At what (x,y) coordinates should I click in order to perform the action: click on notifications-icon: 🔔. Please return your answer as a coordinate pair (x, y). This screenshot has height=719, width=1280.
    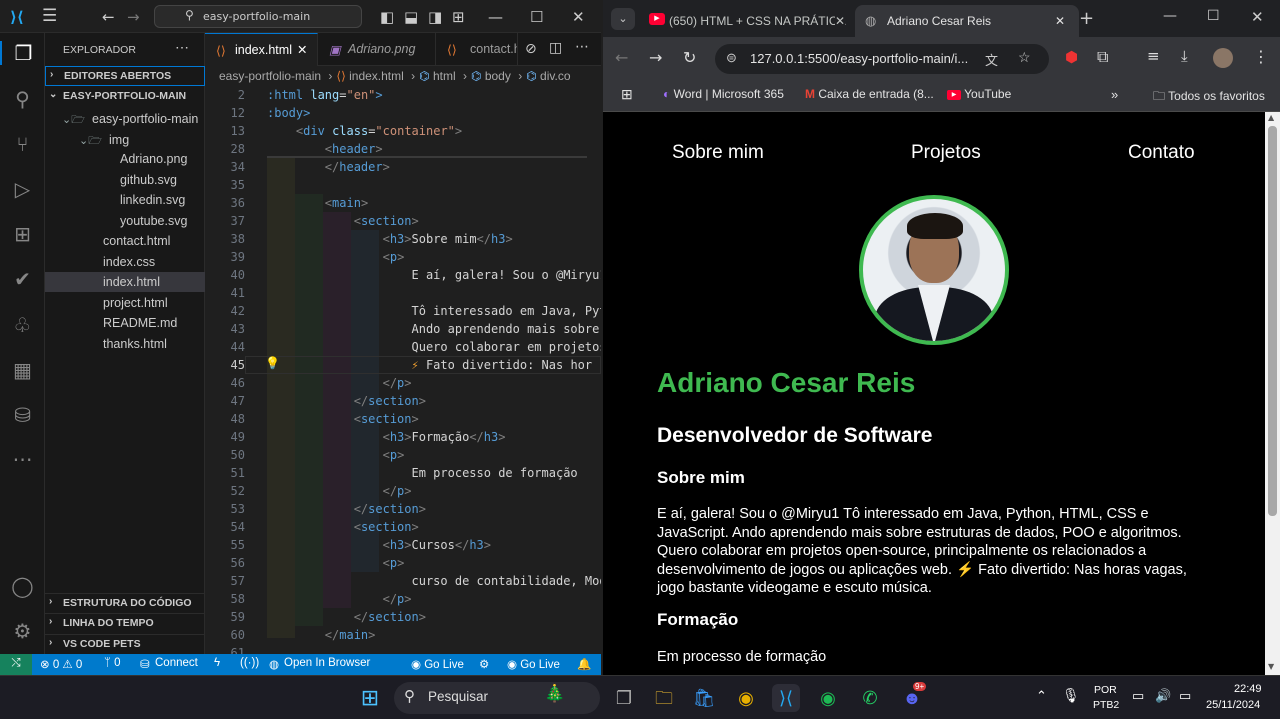
    Looking at the image, I should click on (584, 664).